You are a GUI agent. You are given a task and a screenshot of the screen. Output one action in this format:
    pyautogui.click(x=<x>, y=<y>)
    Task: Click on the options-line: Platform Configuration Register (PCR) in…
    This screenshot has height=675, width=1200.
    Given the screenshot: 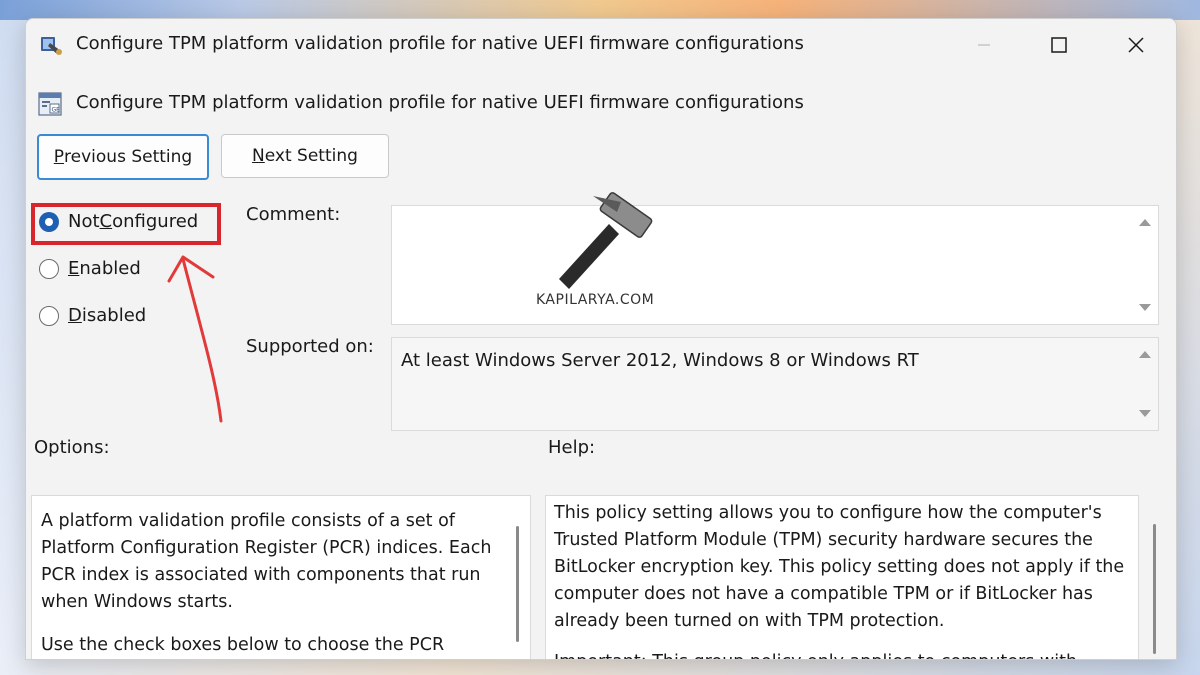 What is the action you would take?
    pyautogui.click(x=266, y=548)
    